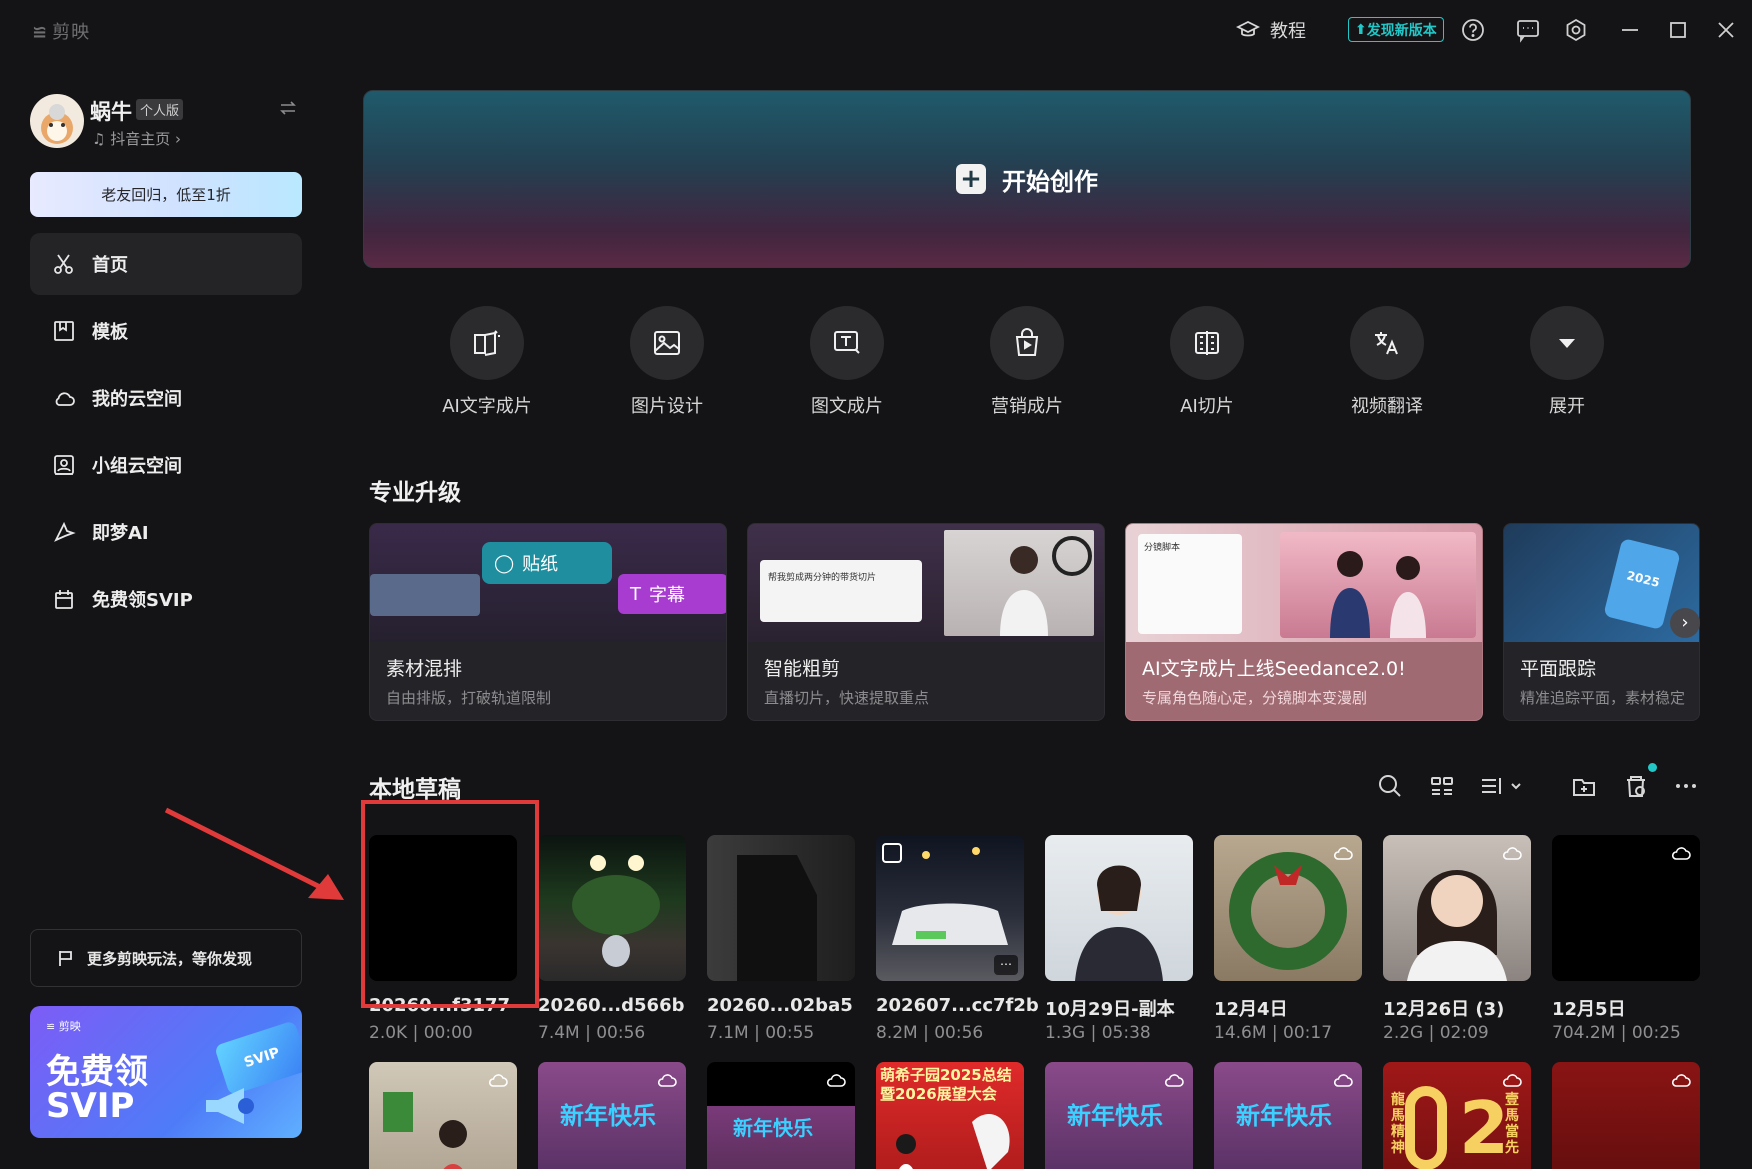 This screenshot has width=1752, height=1169. What do you see at coordinates (99, 139) in the screenshot?
I see `douyin-icon: ♫` at bounding box center [99, 139].